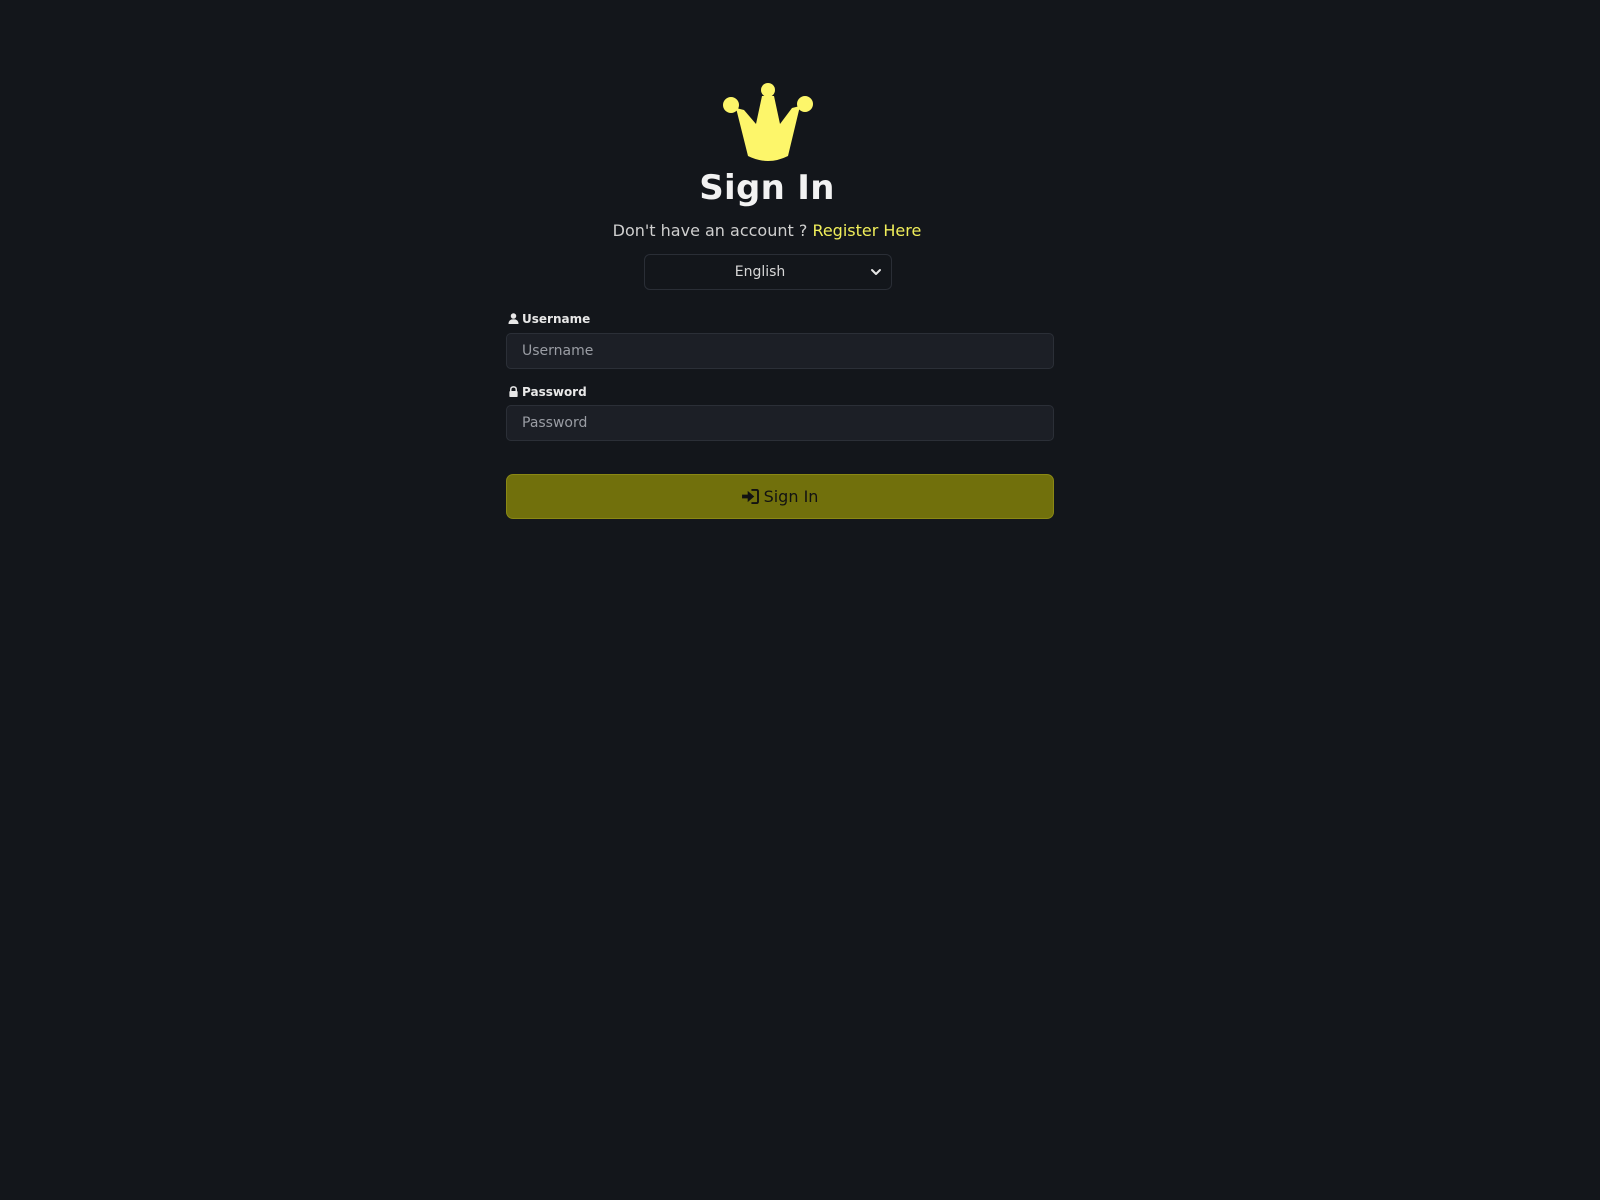 The width and height of the screenshot is (1600, 1200). What do you see at coordinates (767, 188) in the screenshot?
I see `page-title: Sign In` at bounding box center [767, 188].